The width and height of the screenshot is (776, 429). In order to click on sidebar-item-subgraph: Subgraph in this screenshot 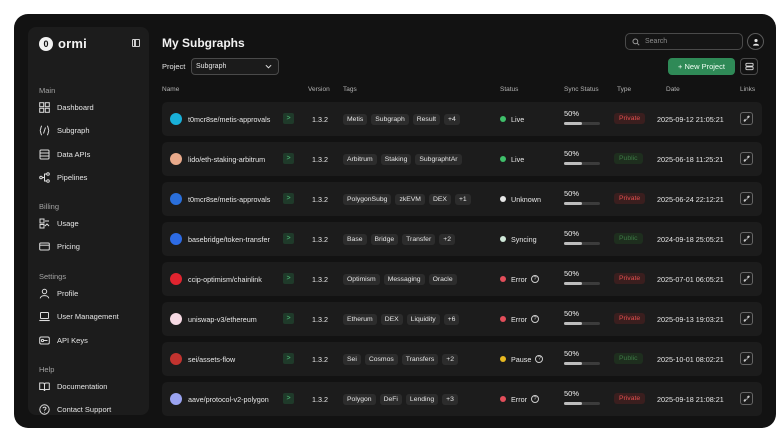, I will do `click(64, 131)`.